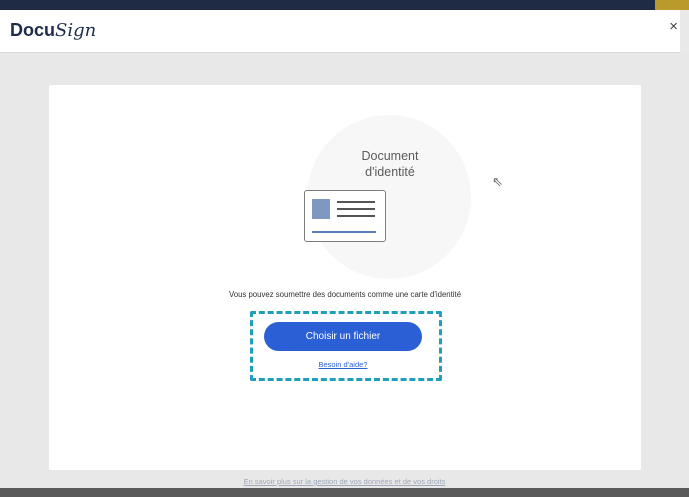 Image resolution: width=689 pixels, height=497 pixels. Describe the element at coordinates (344, 492) in the screenshot. I see `bottom-window-strip` at that location.